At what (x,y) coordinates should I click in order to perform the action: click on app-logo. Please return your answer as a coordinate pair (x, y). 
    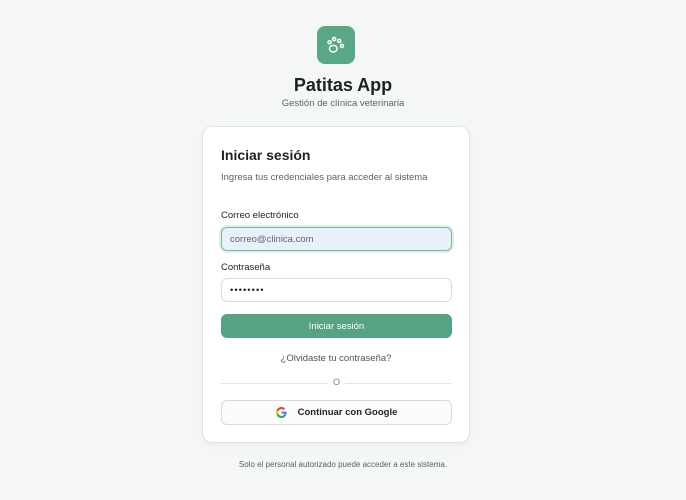
    Looking at the image, I should click on (336, 45).